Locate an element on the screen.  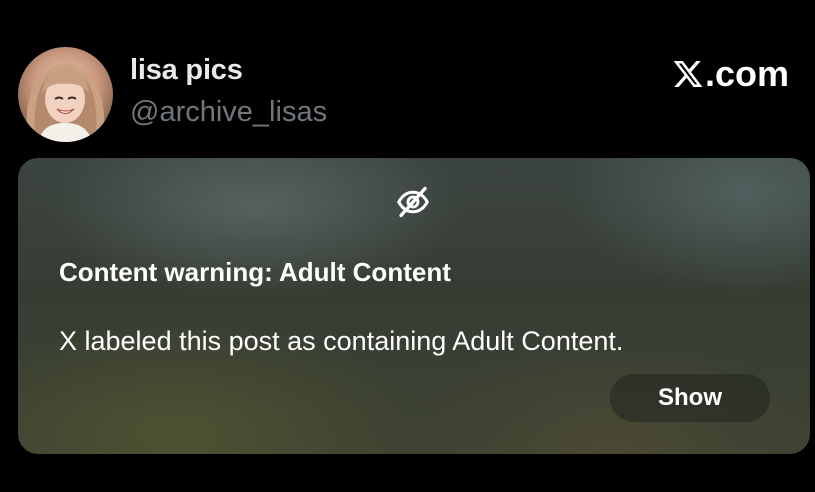
brand-text: .com is located at coordinates (746, 73).